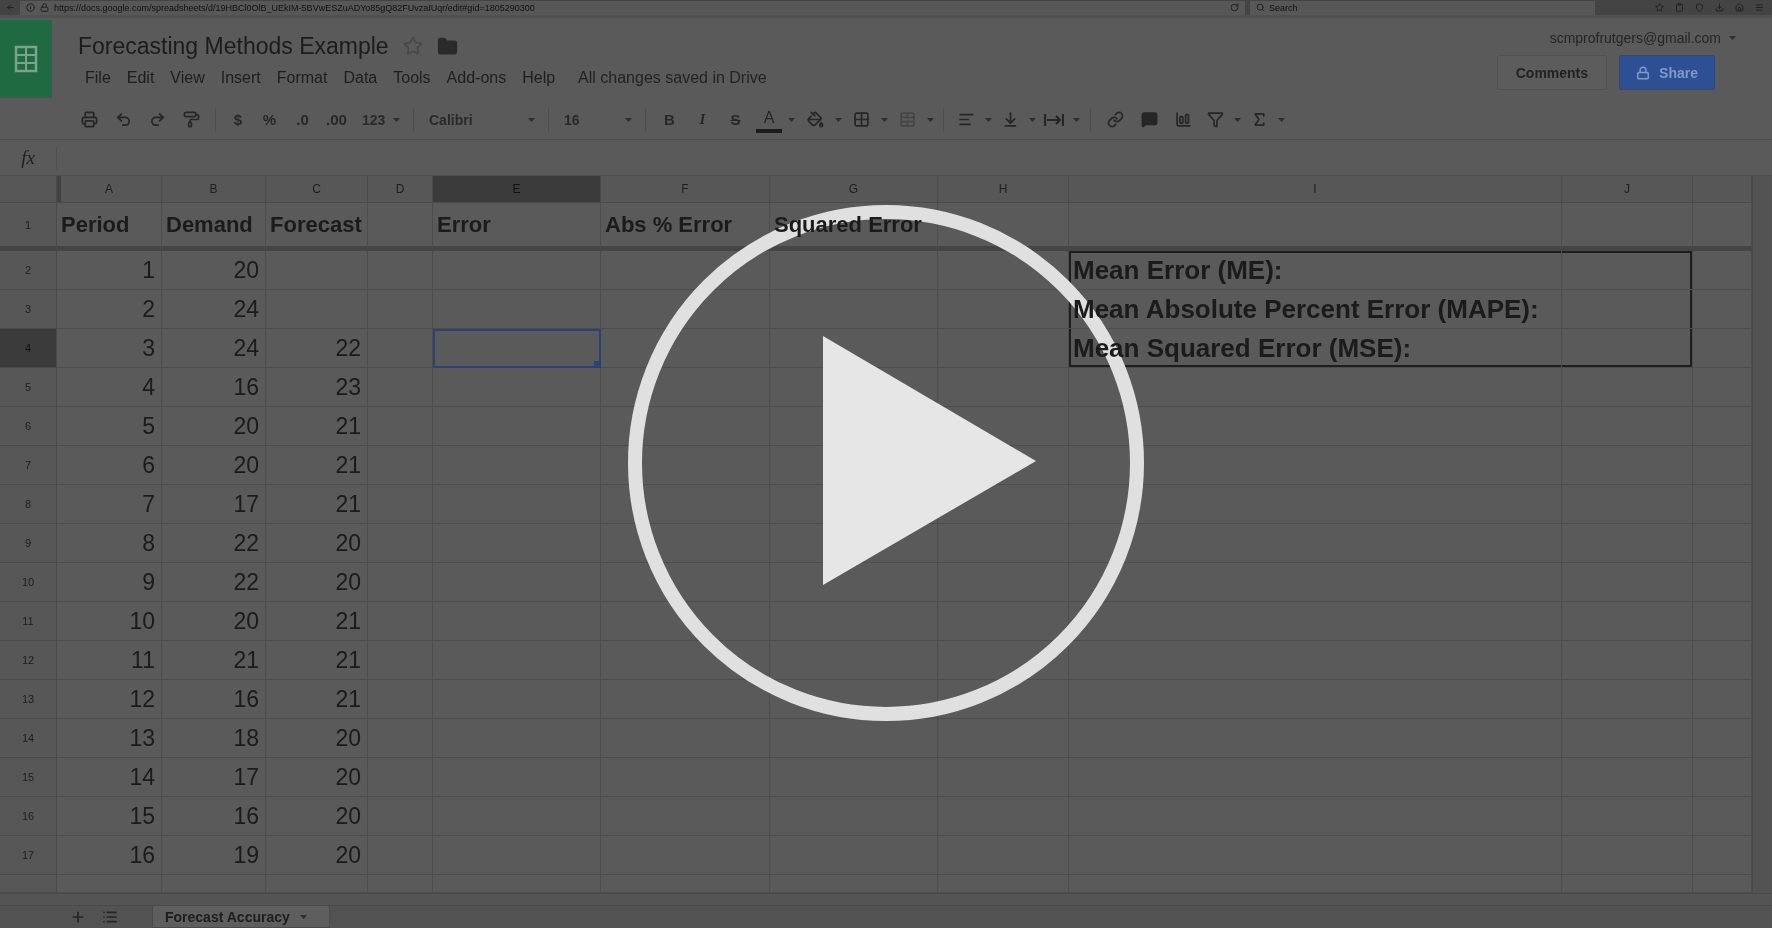 The image size is (1772, 928). What do you see at coordinates (861, 119) in the screenshot?
I see `borders-icon` at bounding box center [861, 119].